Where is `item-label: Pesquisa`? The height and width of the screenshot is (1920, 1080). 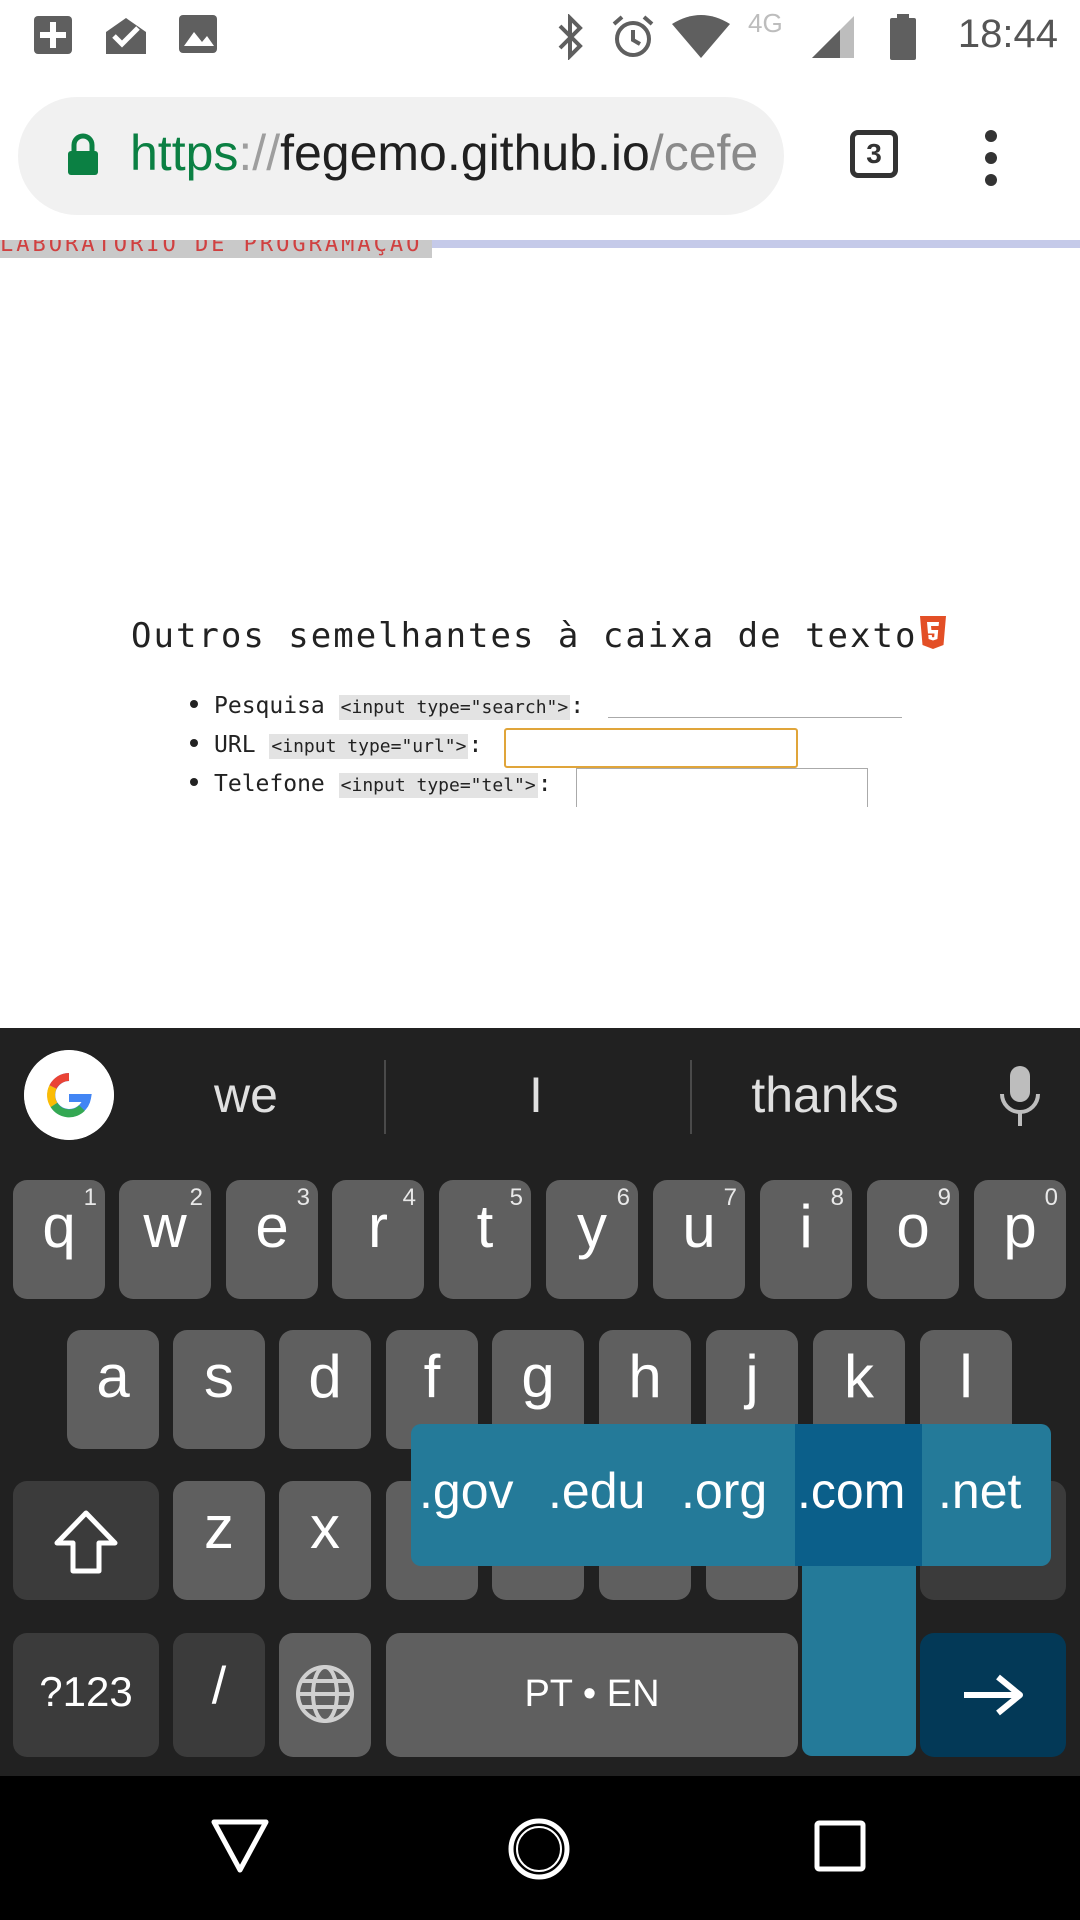
item-label: Pesquisa is located at coordinates (269, 706).